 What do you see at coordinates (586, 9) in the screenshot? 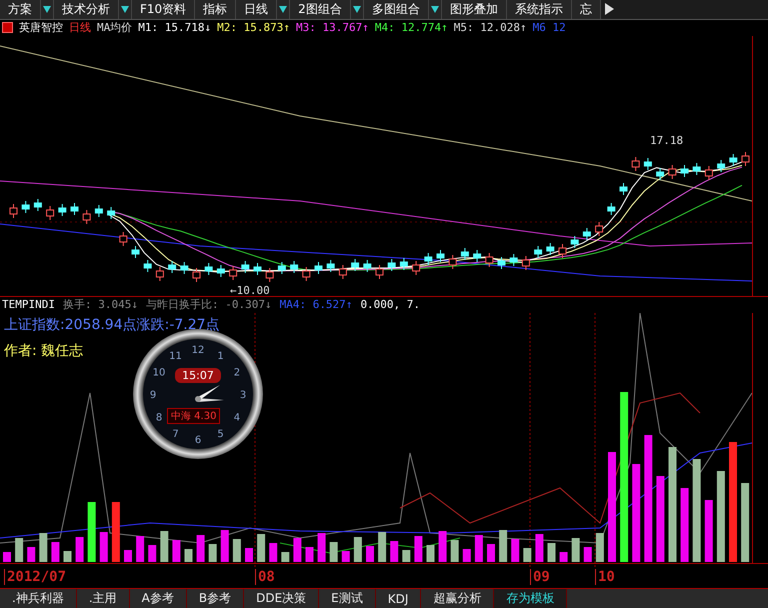
I see `menu-item: 忘` at bounding box center [586, 9].